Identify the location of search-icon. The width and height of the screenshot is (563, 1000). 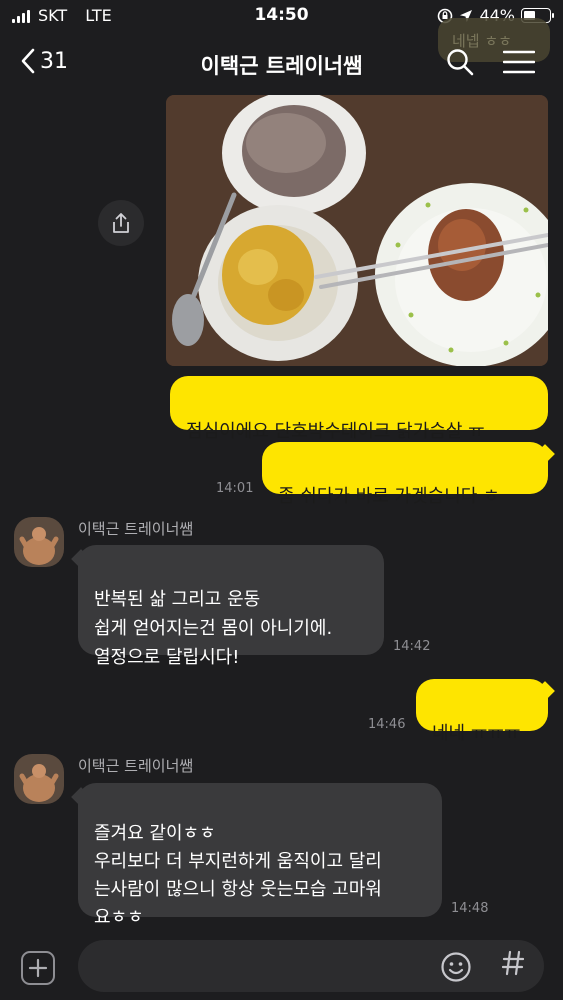
(460, 62).